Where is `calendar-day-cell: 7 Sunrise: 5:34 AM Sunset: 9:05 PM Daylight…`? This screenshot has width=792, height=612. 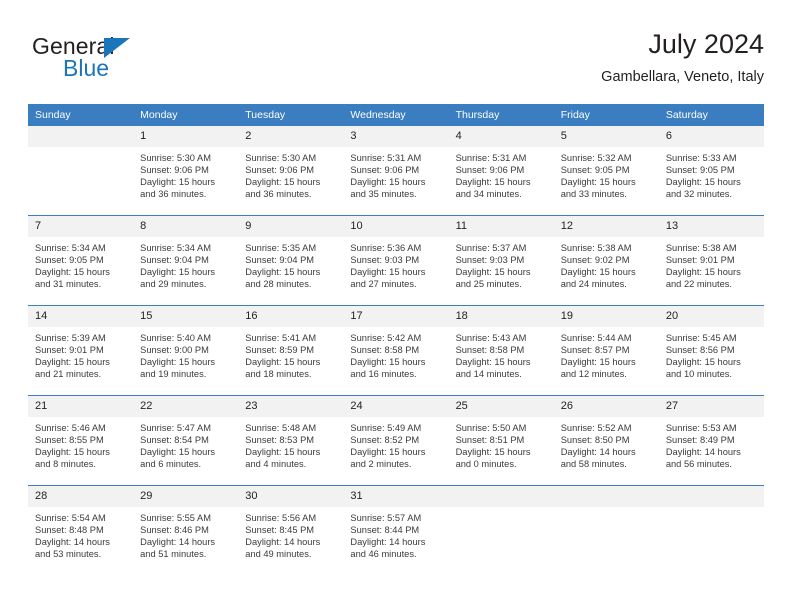
calendar-day-cell: 7 Sunrise: 5:34 AM Sunset: 9:05 PM Daylight… is located at coordinates (81, 260).